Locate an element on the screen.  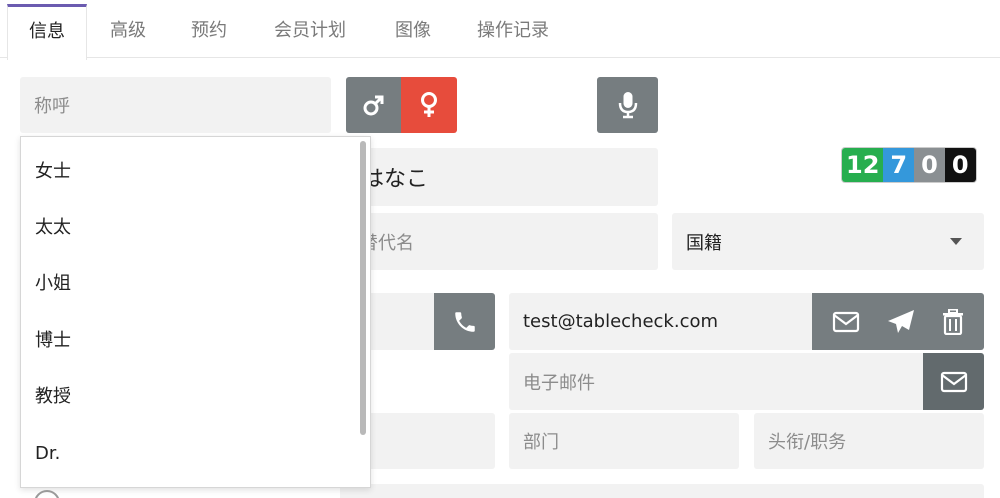
delete-button is located at coordinates (953, 321).